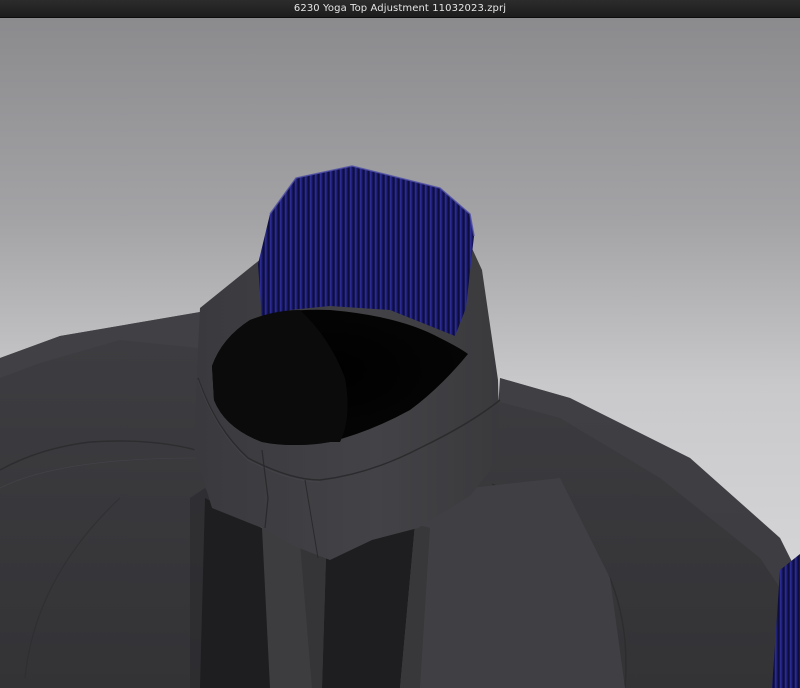  I want to click on window-title-bar: 6230 Yoga Top Adjustment 11032023.zprj, so click(400, 9).